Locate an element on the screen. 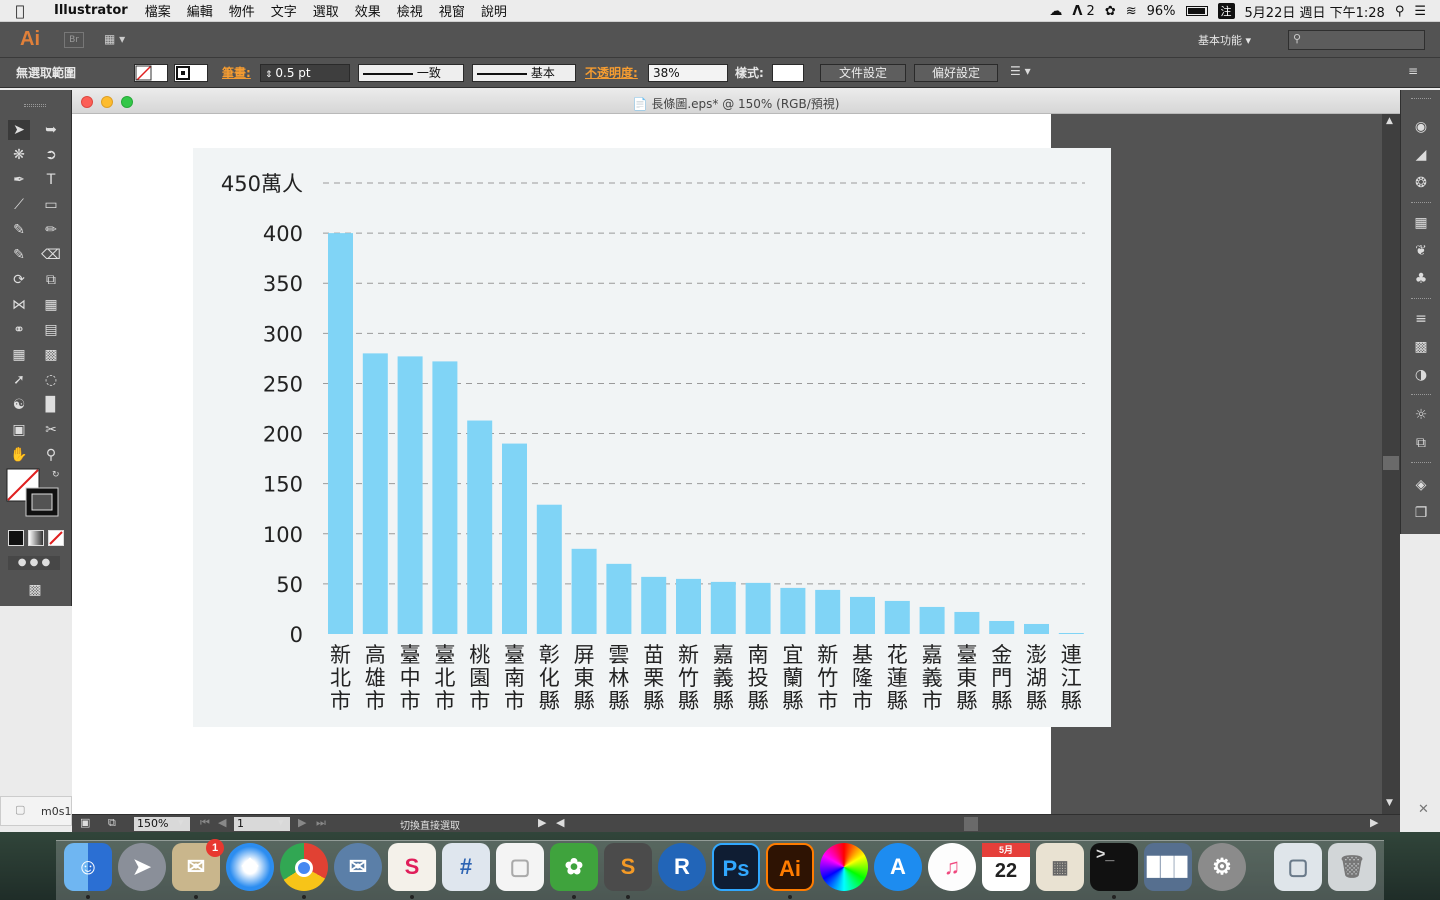  evernote-menu-icon: ✿ is located at coordinates (1110, 11).